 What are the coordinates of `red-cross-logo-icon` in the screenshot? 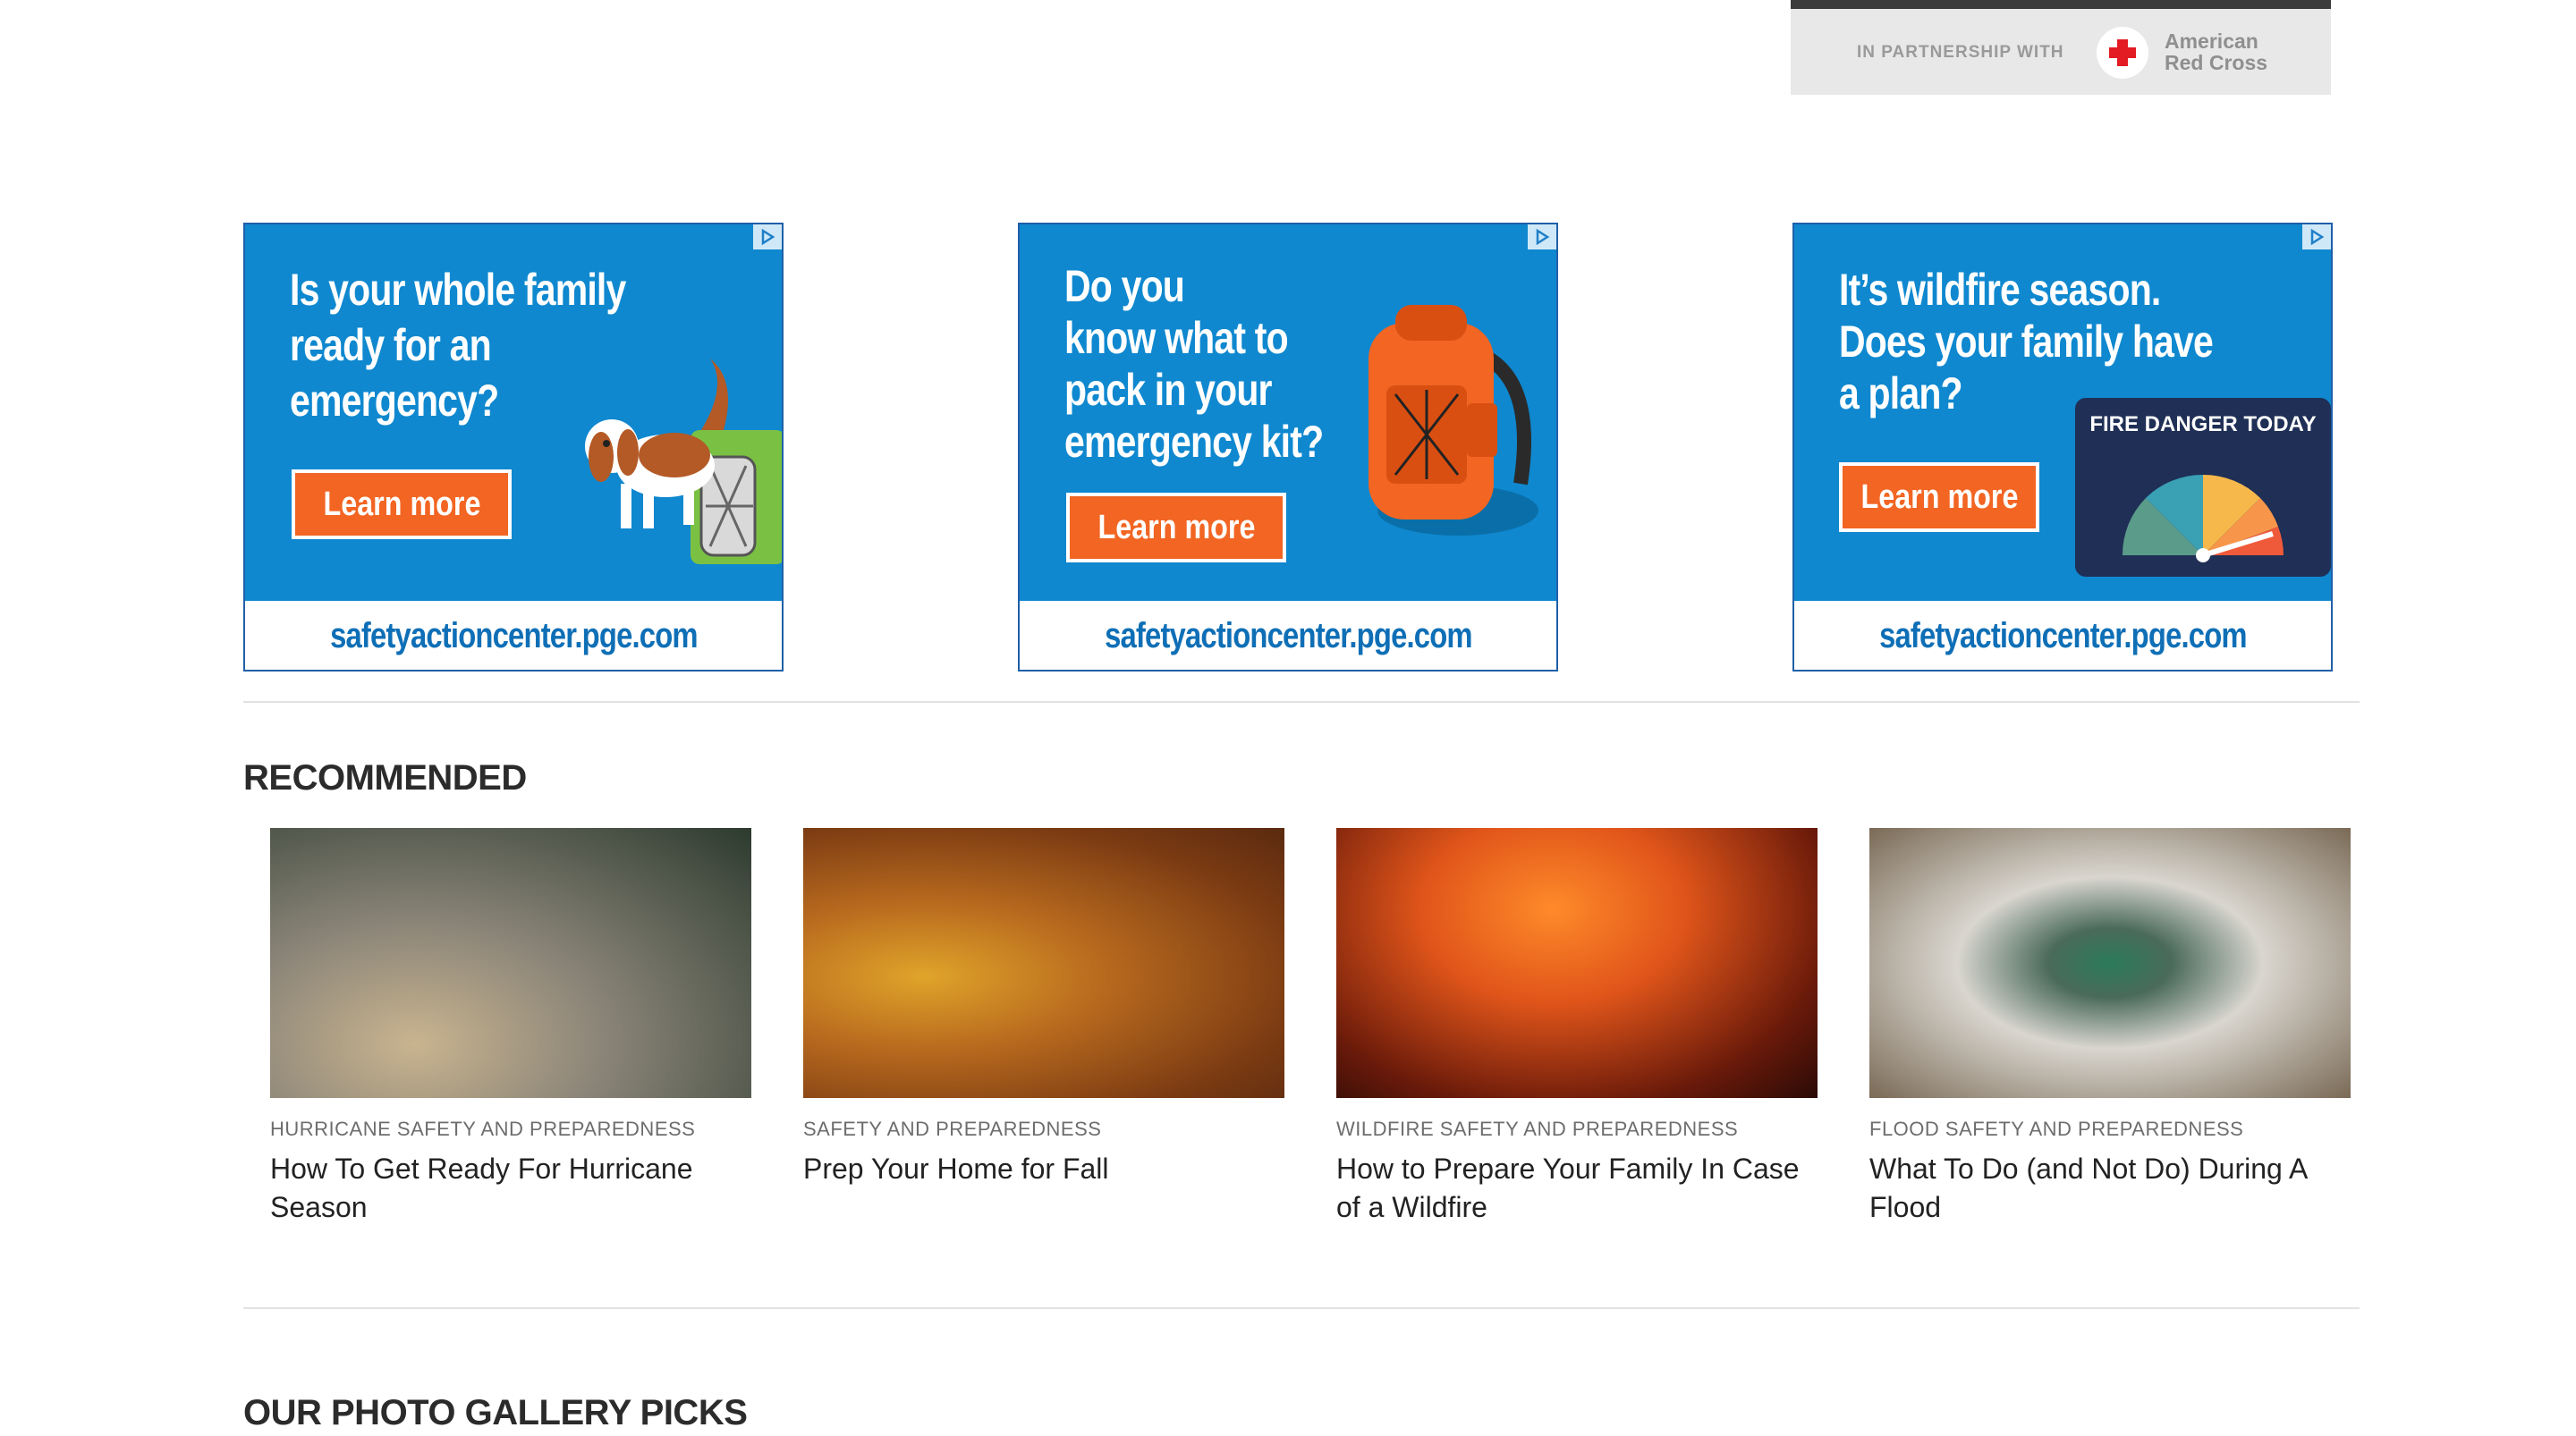 It's located at (2122, 53).